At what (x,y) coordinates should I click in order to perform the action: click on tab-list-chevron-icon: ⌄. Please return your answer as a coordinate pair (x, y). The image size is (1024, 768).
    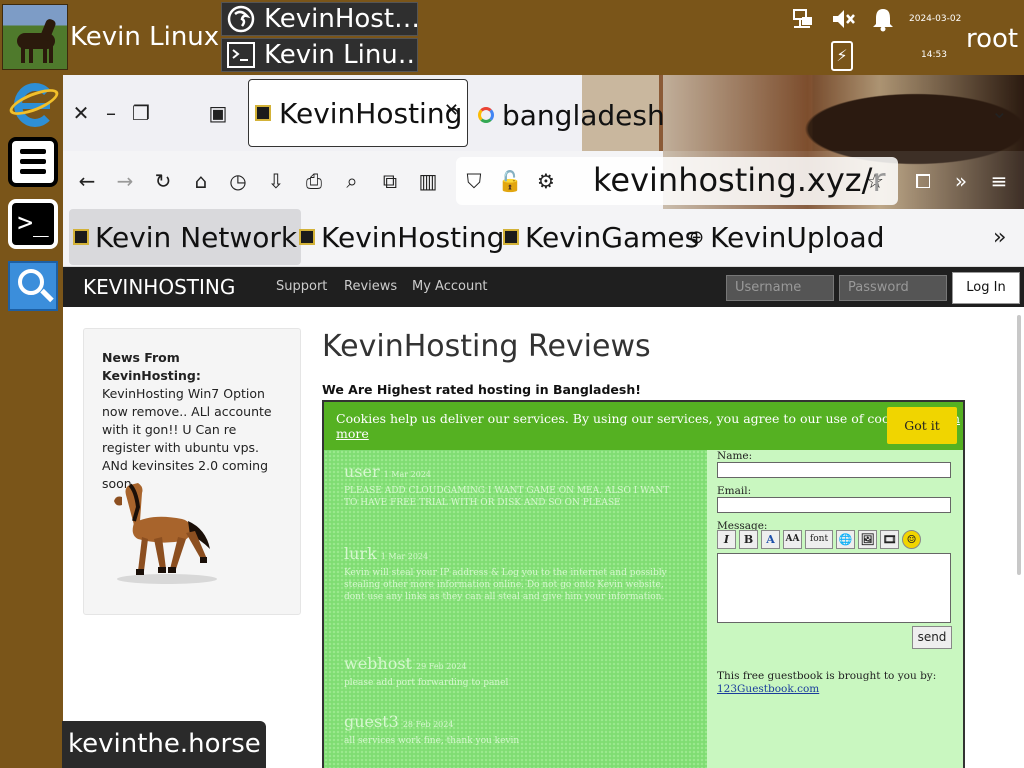
    Looking at the image, I should click on (999, 111).